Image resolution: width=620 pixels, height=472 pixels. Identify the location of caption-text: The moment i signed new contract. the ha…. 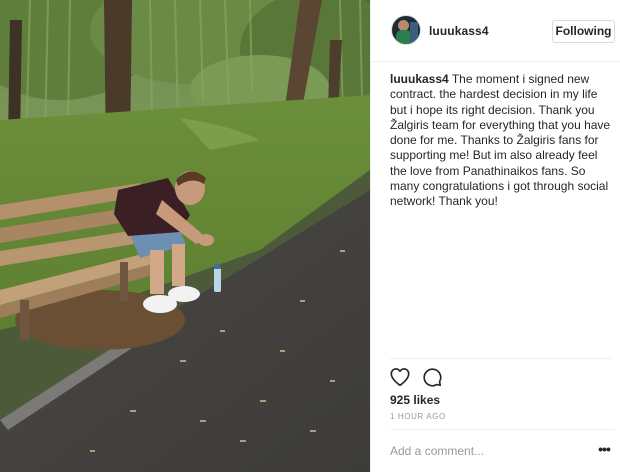
(500, 140).